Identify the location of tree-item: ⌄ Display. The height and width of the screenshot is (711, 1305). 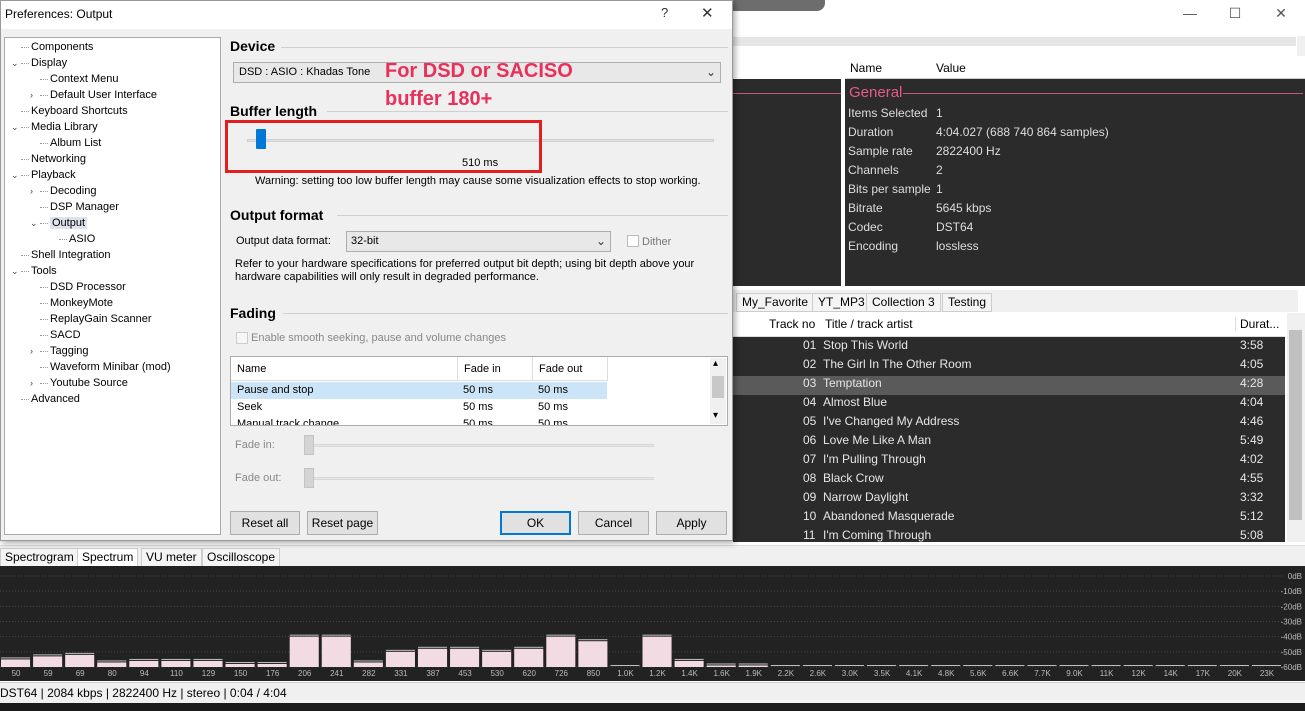
(39, 63).